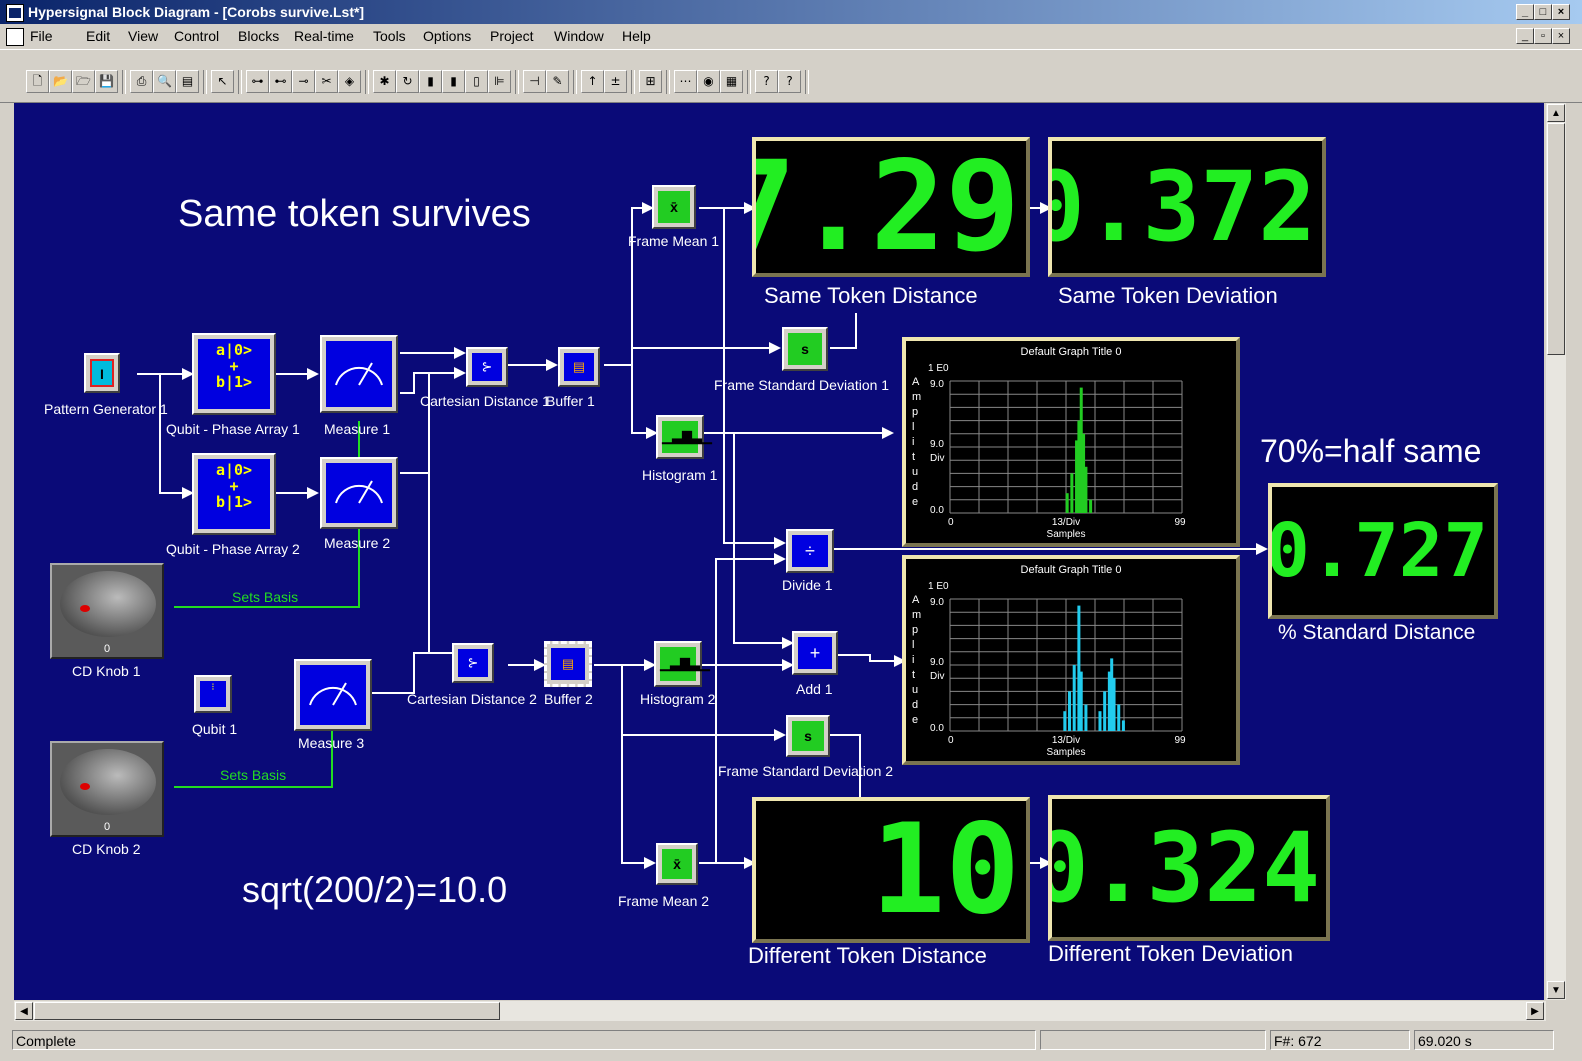 The image size is (1582, 1061). I want to click on link-icon: ⊸, so click(303, 81).